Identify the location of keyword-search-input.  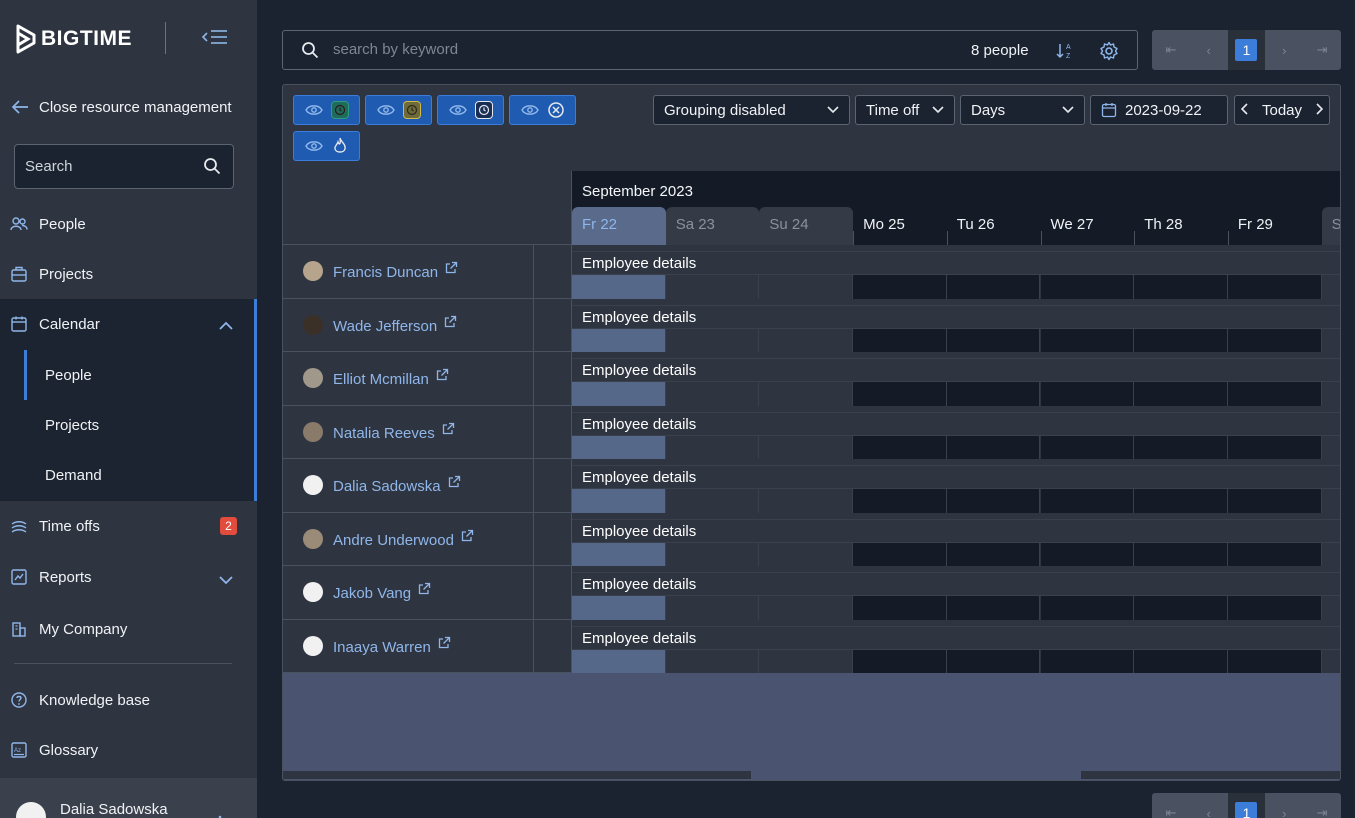
(583, 49).